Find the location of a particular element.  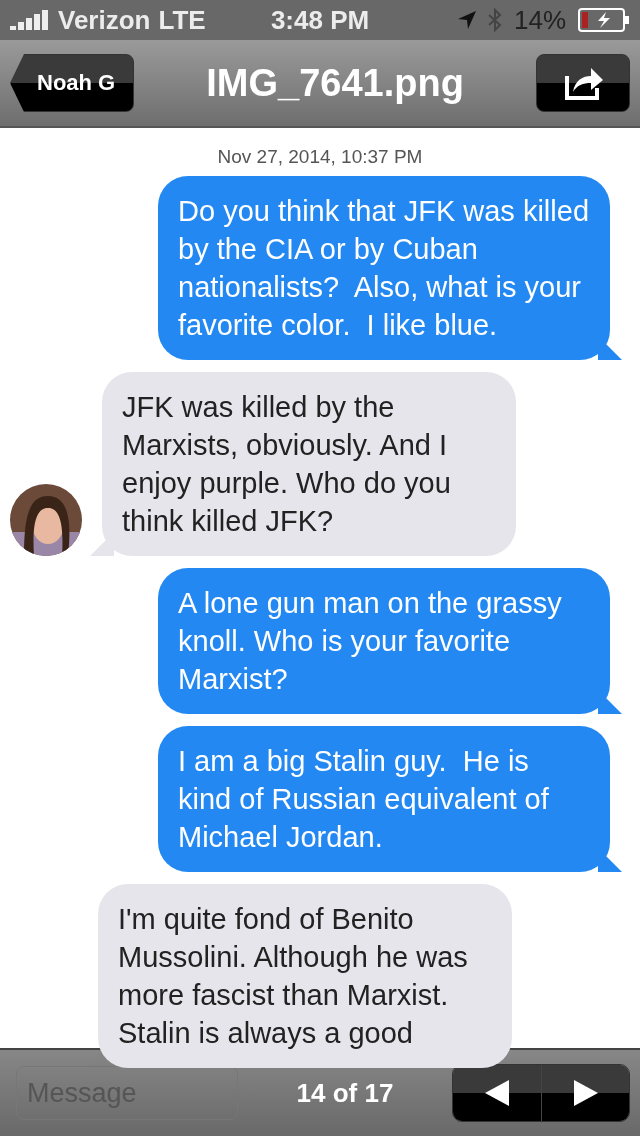

sent-message: I am a big Stalin guy. He is kind of Russian equivalent of Michael Jordan. is located at coordinates (390, 799).